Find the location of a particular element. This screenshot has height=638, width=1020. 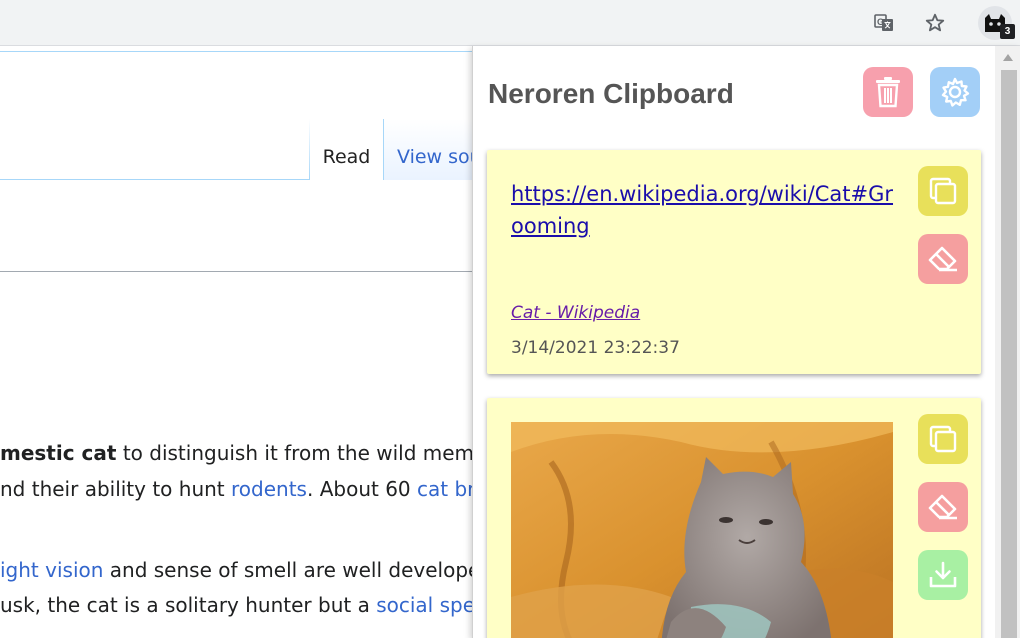

translate-icon: G is located at coordinates (884, 23).